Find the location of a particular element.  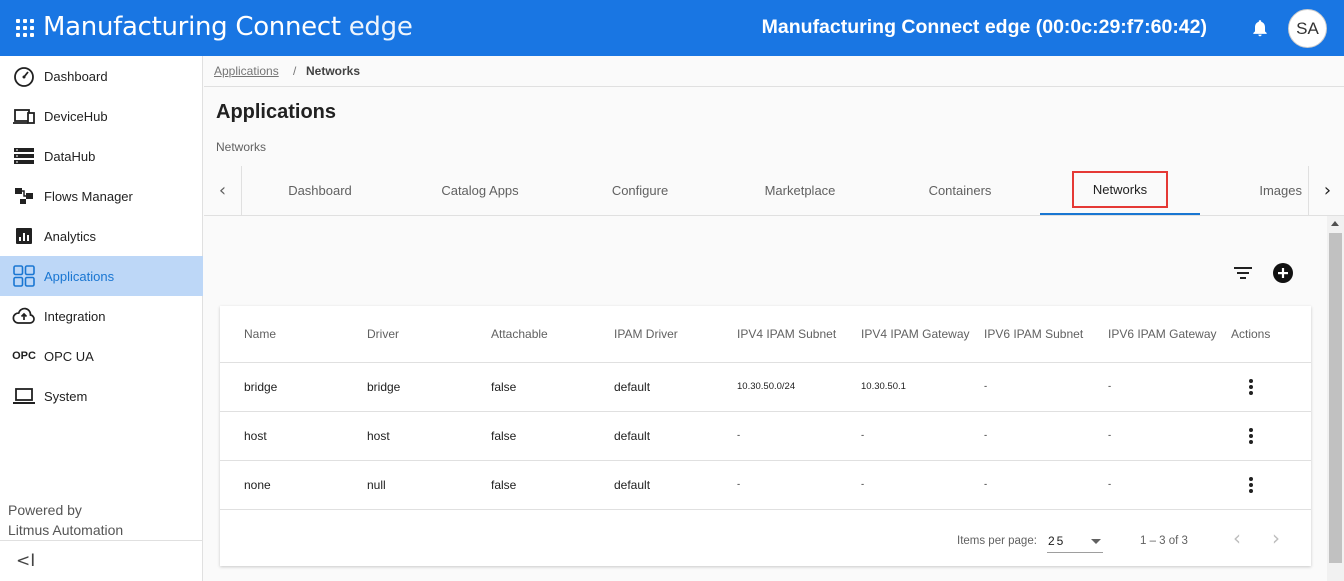

sidebar-item-label: DataHub is located at coordinates (70, 156).